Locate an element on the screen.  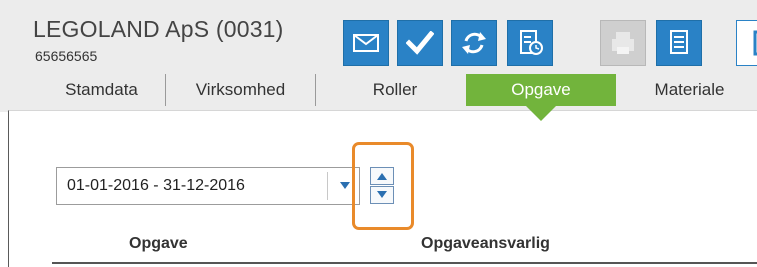
tab-label: Virksomhed is located at coordinates (240, 89).